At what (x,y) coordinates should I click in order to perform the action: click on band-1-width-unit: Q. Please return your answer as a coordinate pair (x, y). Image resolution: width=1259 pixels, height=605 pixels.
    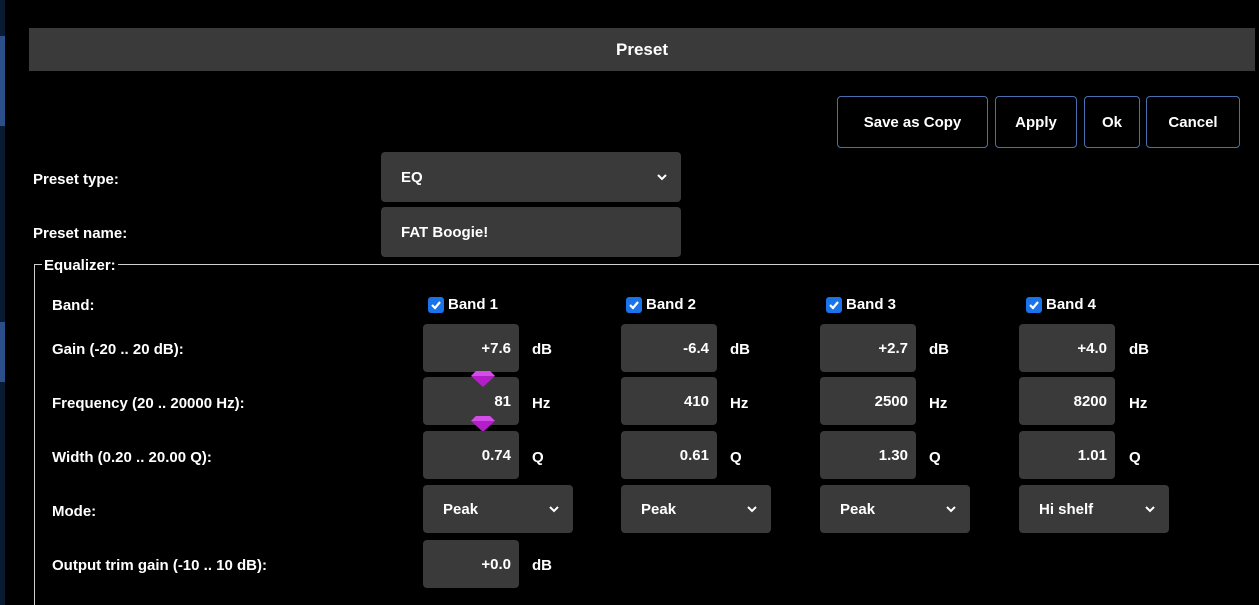
    Looking at the image, I should click on (538, 457).